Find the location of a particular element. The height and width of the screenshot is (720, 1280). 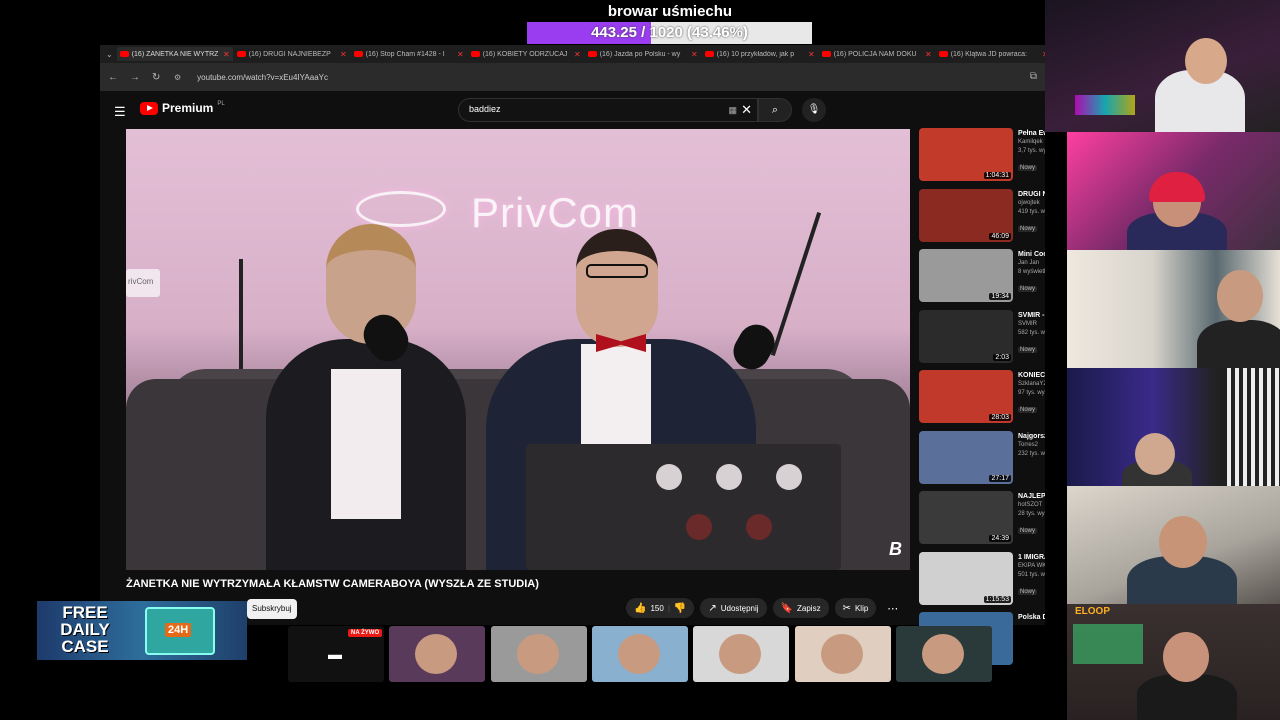

recommendation-thumbnail: 27:17 is located at coordinates (966, 457).